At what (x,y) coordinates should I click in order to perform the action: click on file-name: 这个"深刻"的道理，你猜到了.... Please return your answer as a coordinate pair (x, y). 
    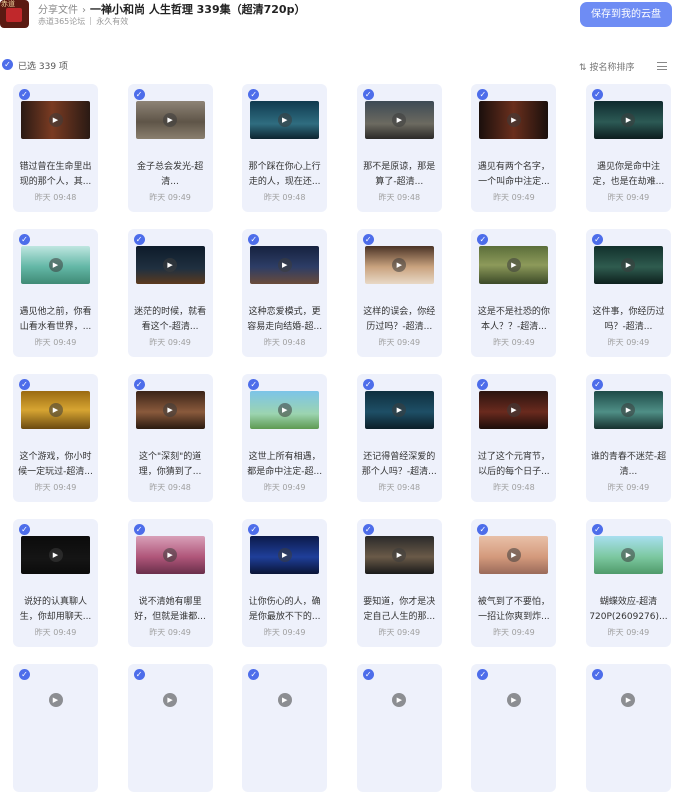
    Looking at the image, I should click on (170, 465).